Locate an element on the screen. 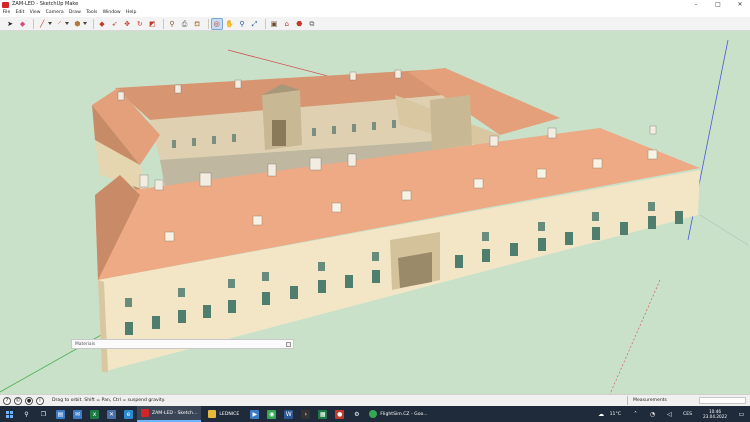 Image resolution: width=750 pixels, height=422 pixels. minimize-button: – is located at coordinates (696, 4).